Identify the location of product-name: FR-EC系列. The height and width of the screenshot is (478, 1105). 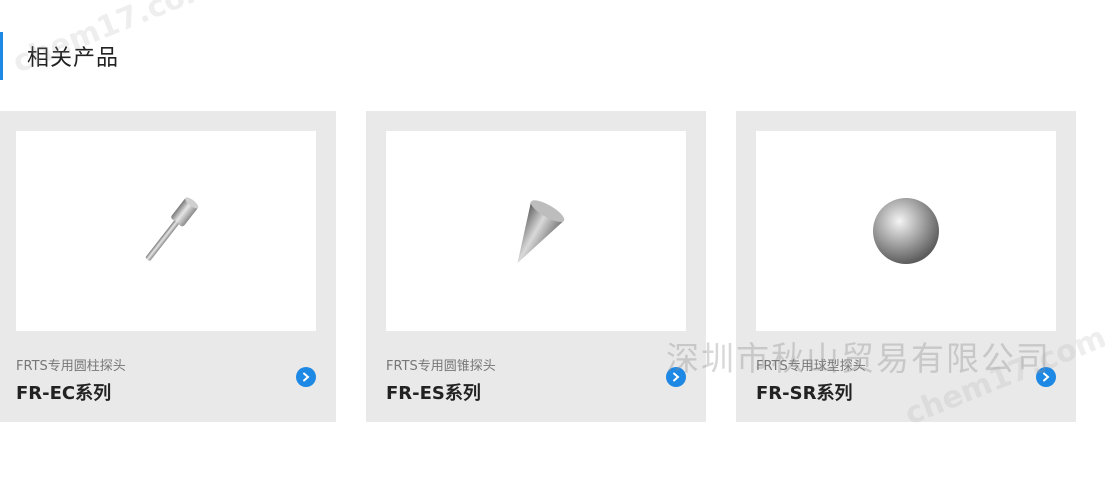
(63, 392).